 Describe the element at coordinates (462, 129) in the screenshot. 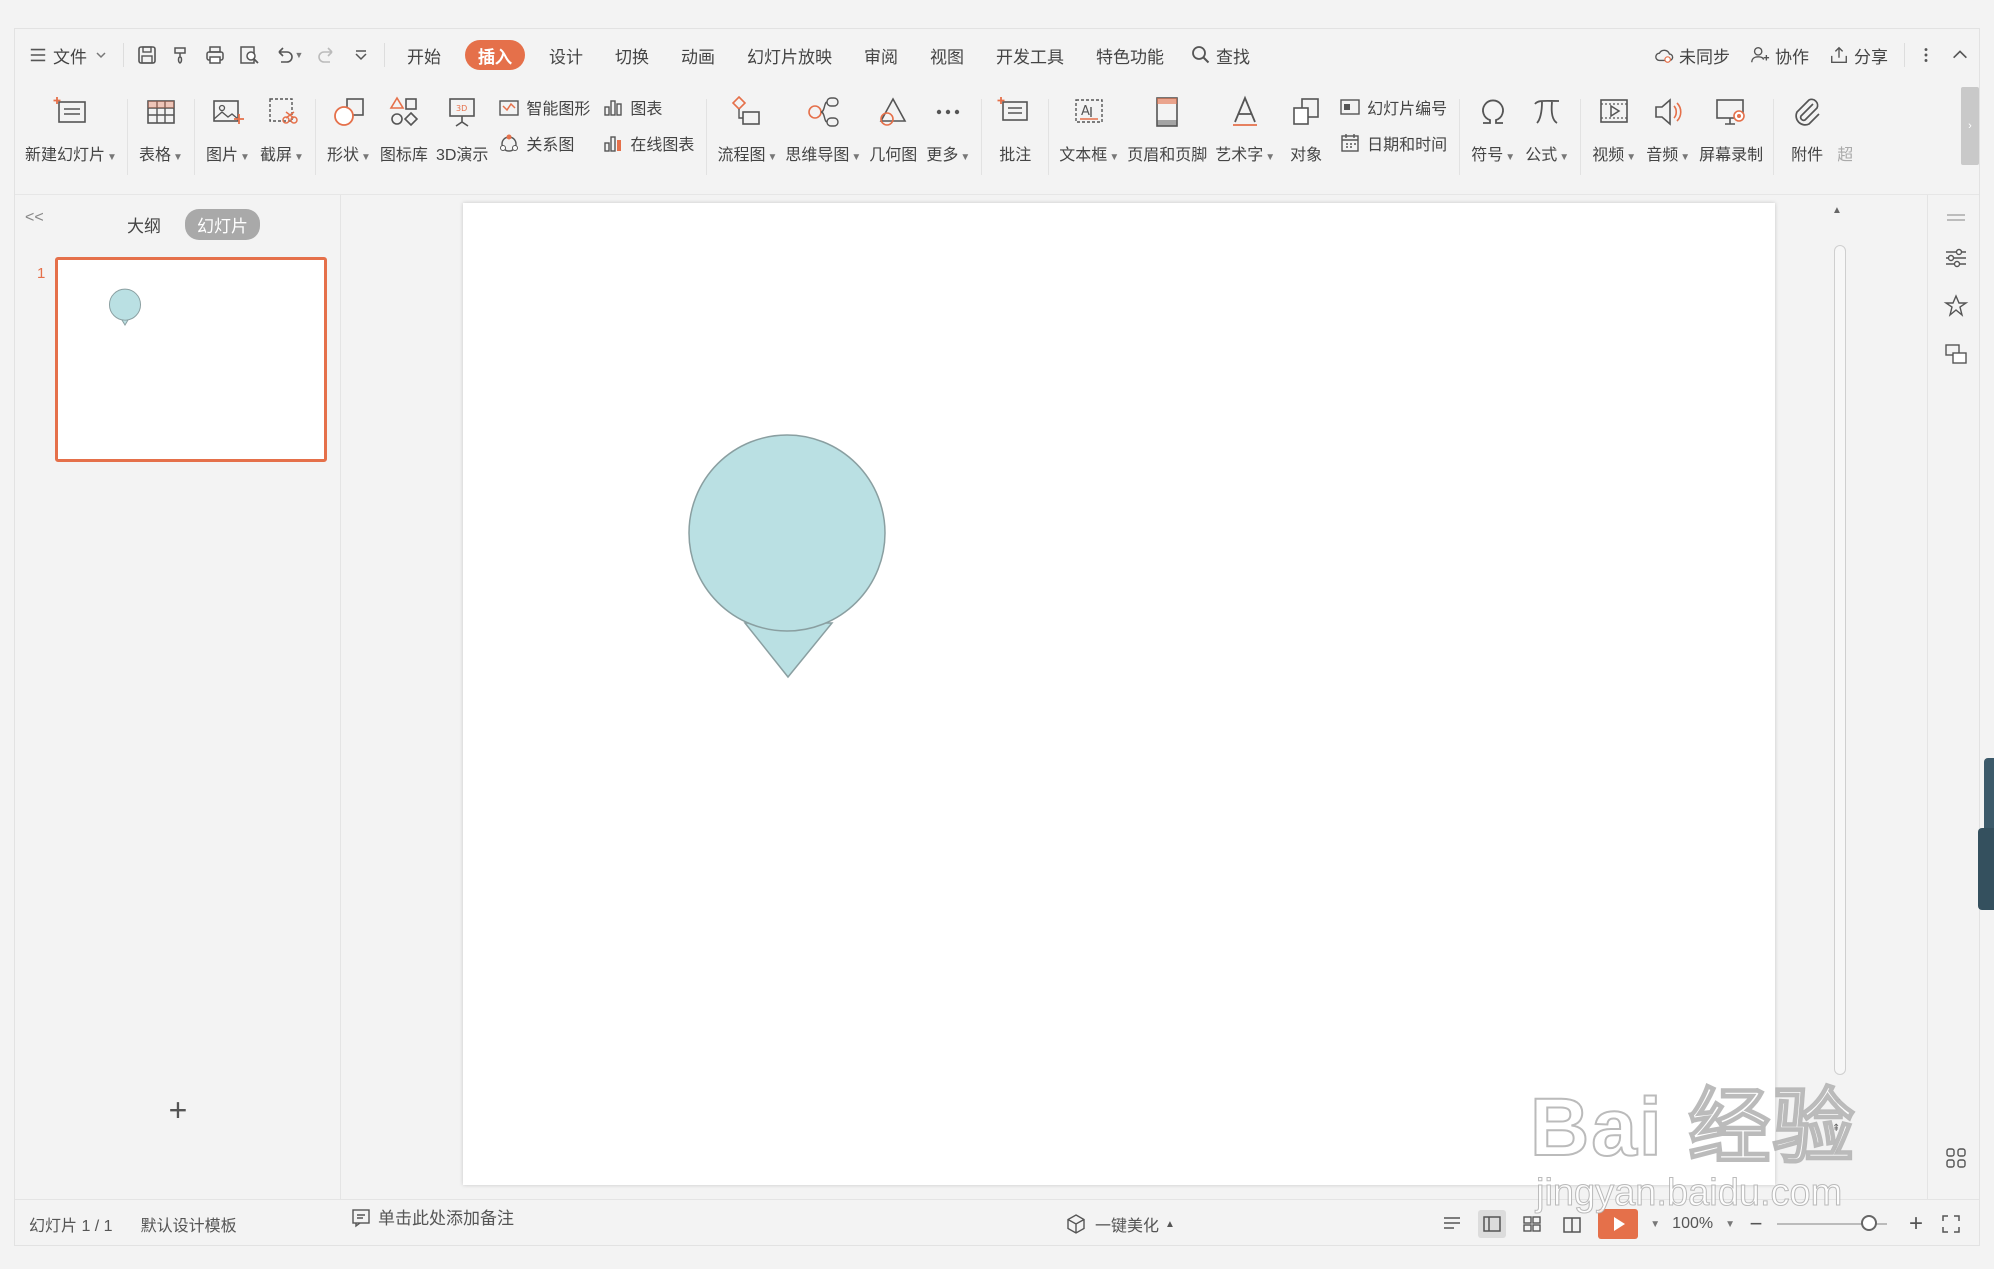

I see `3d-demo-button: 3D 3D演示` at that location.